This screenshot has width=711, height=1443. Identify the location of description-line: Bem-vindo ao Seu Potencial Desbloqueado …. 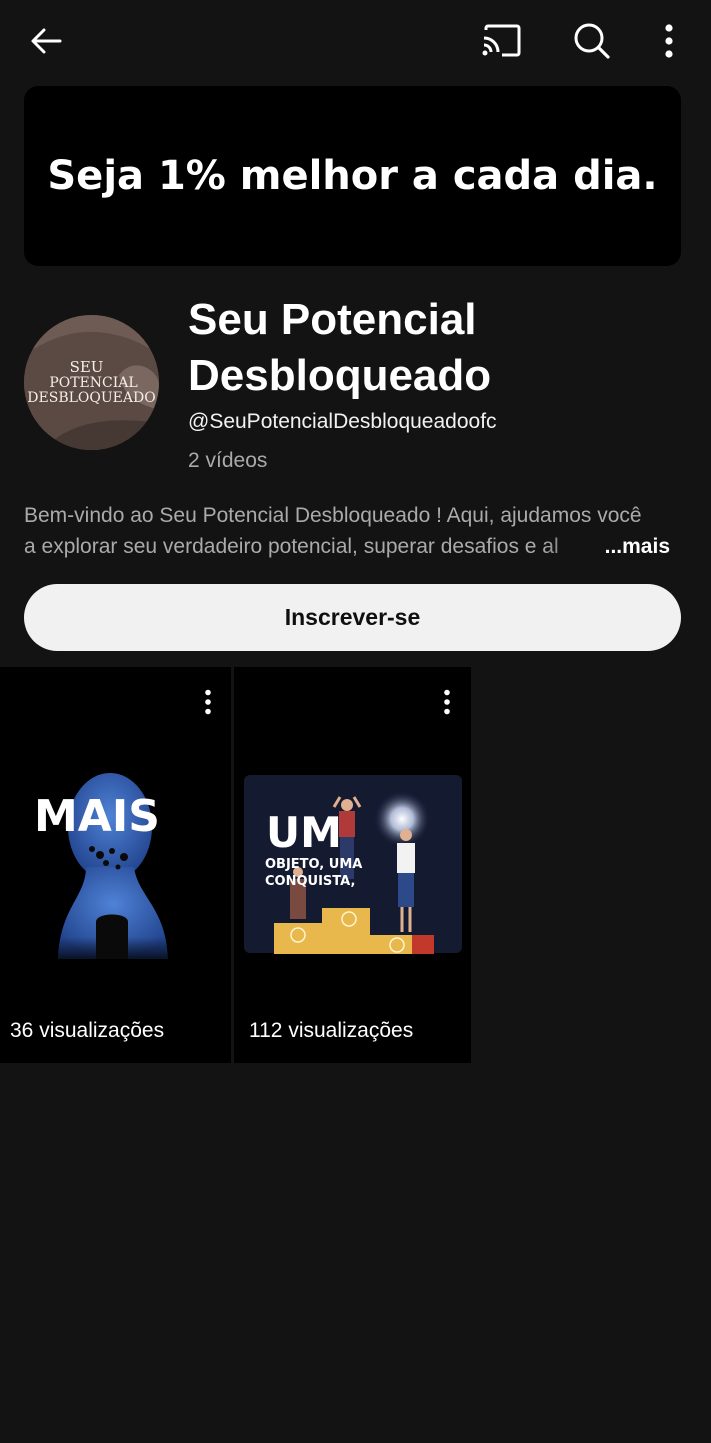
(333, 515).